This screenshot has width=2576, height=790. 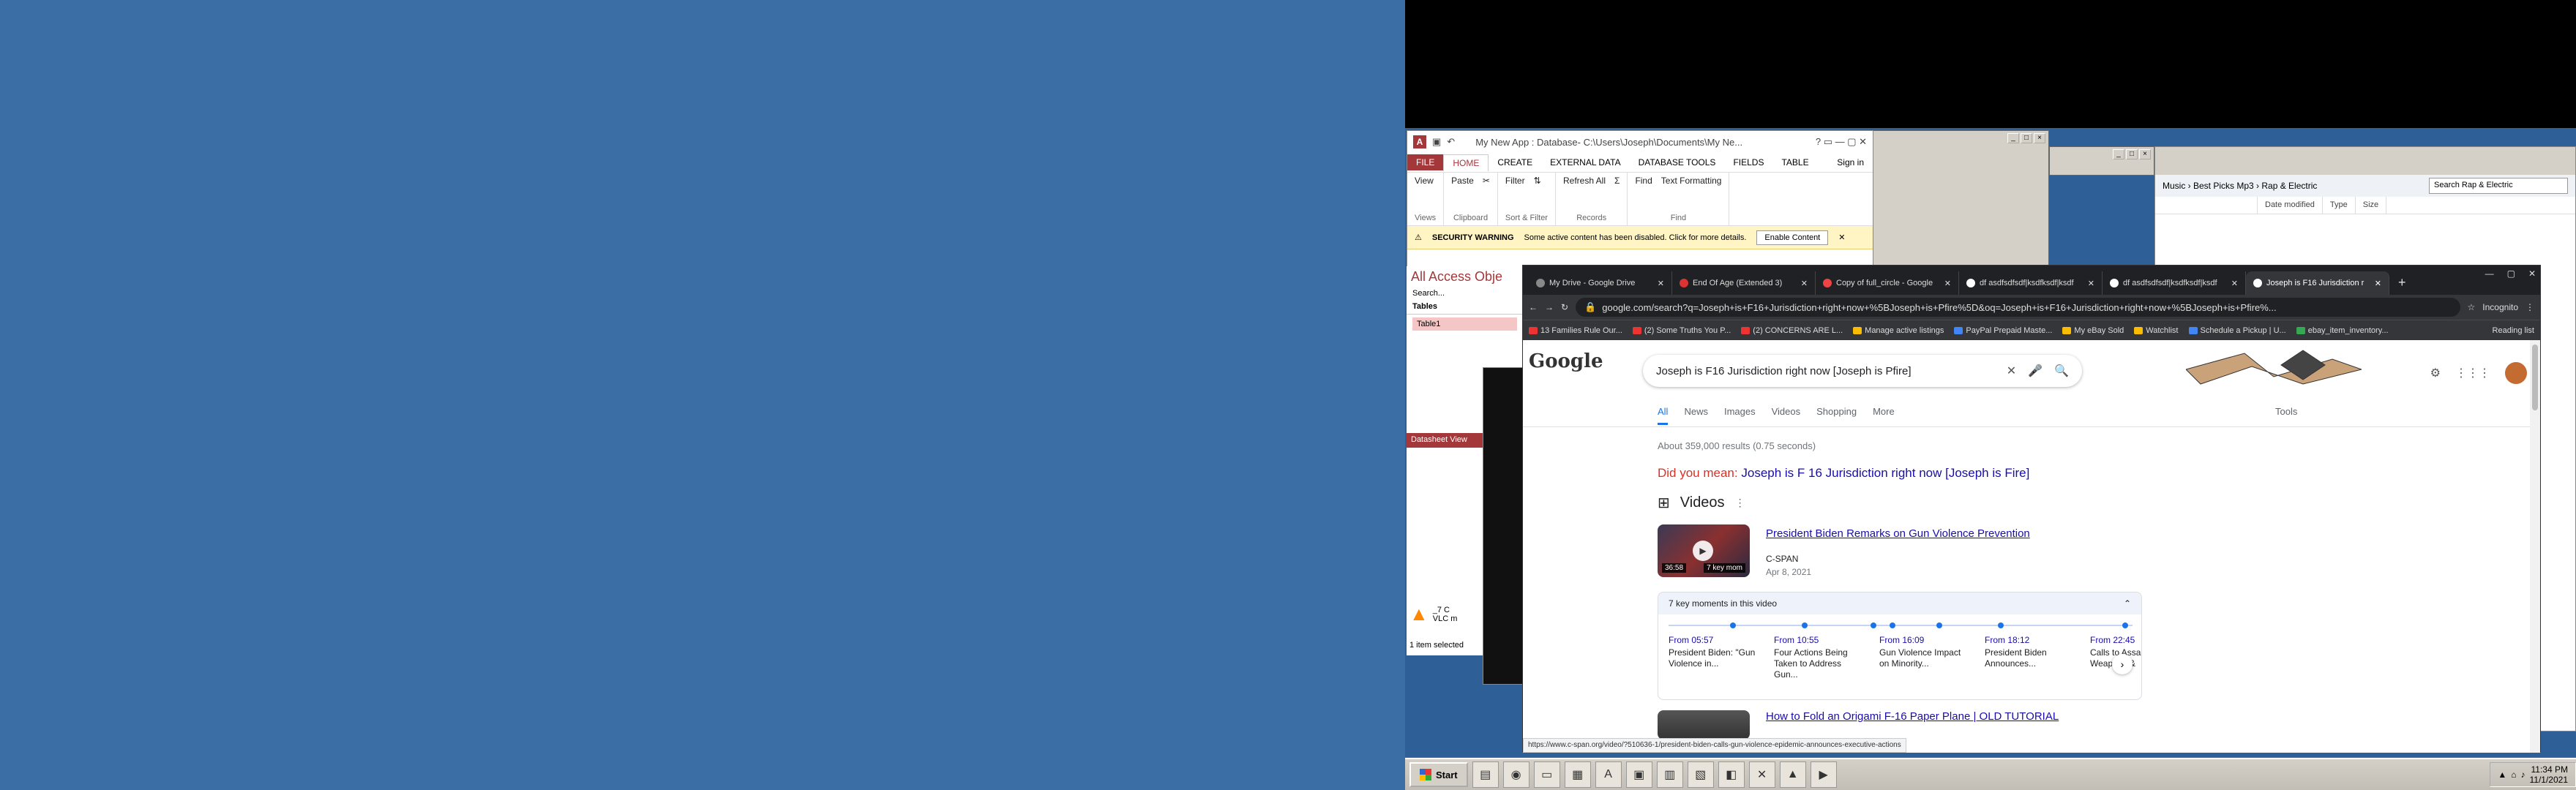 What do you see at coordinates (1792, 774) in the screenshot?
I see `vlc-icon: ▲` at bounding box center [1792, 774].